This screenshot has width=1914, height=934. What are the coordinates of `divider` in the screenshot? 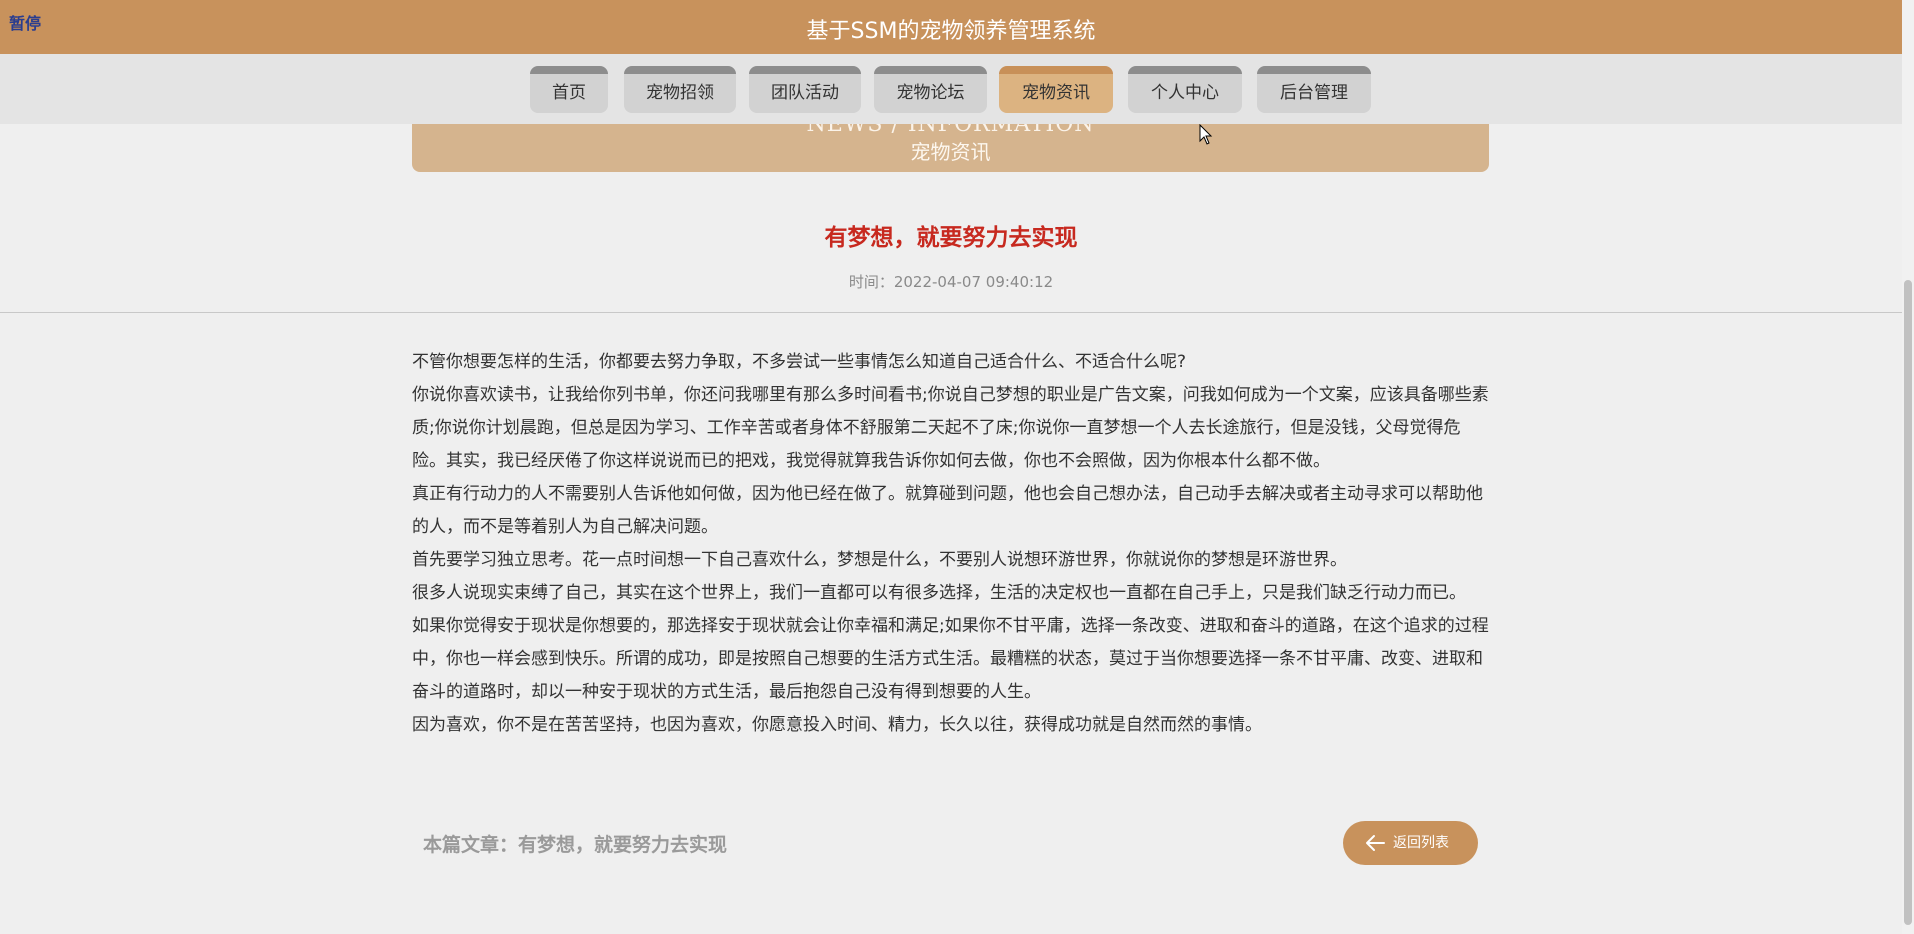 It's located at (951, 312).